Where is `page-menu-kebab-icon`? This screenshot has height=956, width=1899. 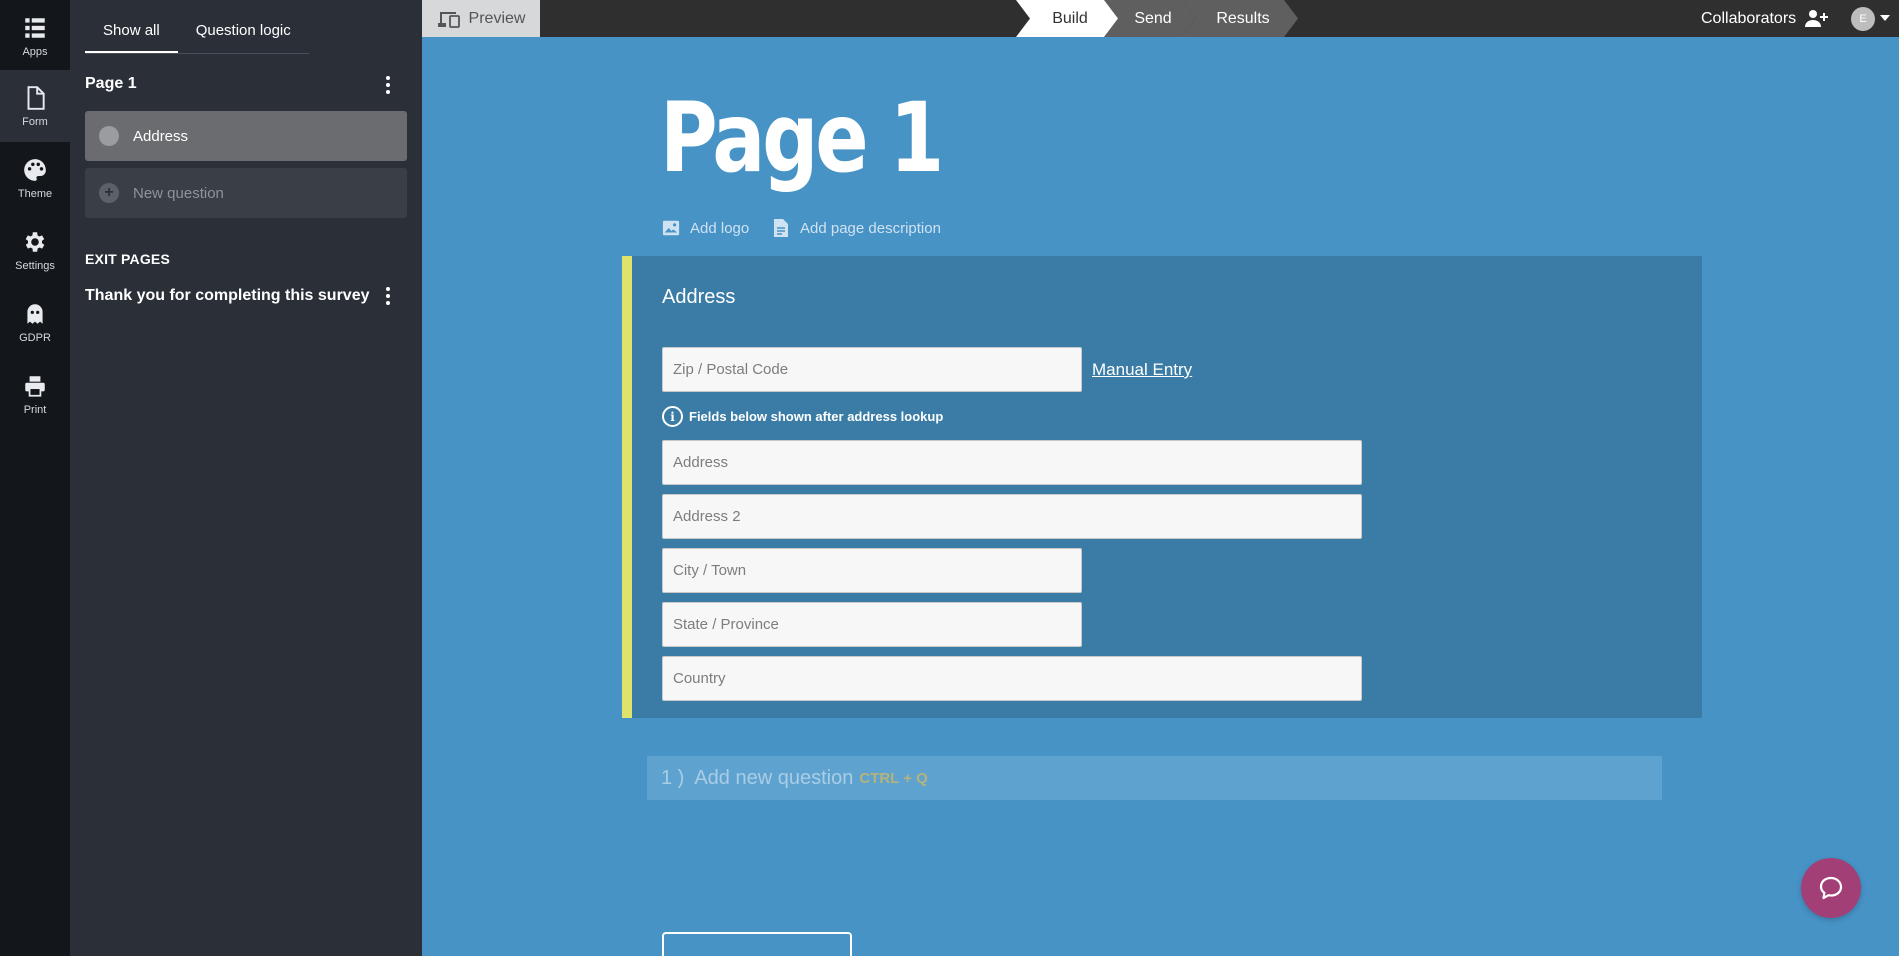 page-menu-kebab-icon is located at coordinates (388, 85).